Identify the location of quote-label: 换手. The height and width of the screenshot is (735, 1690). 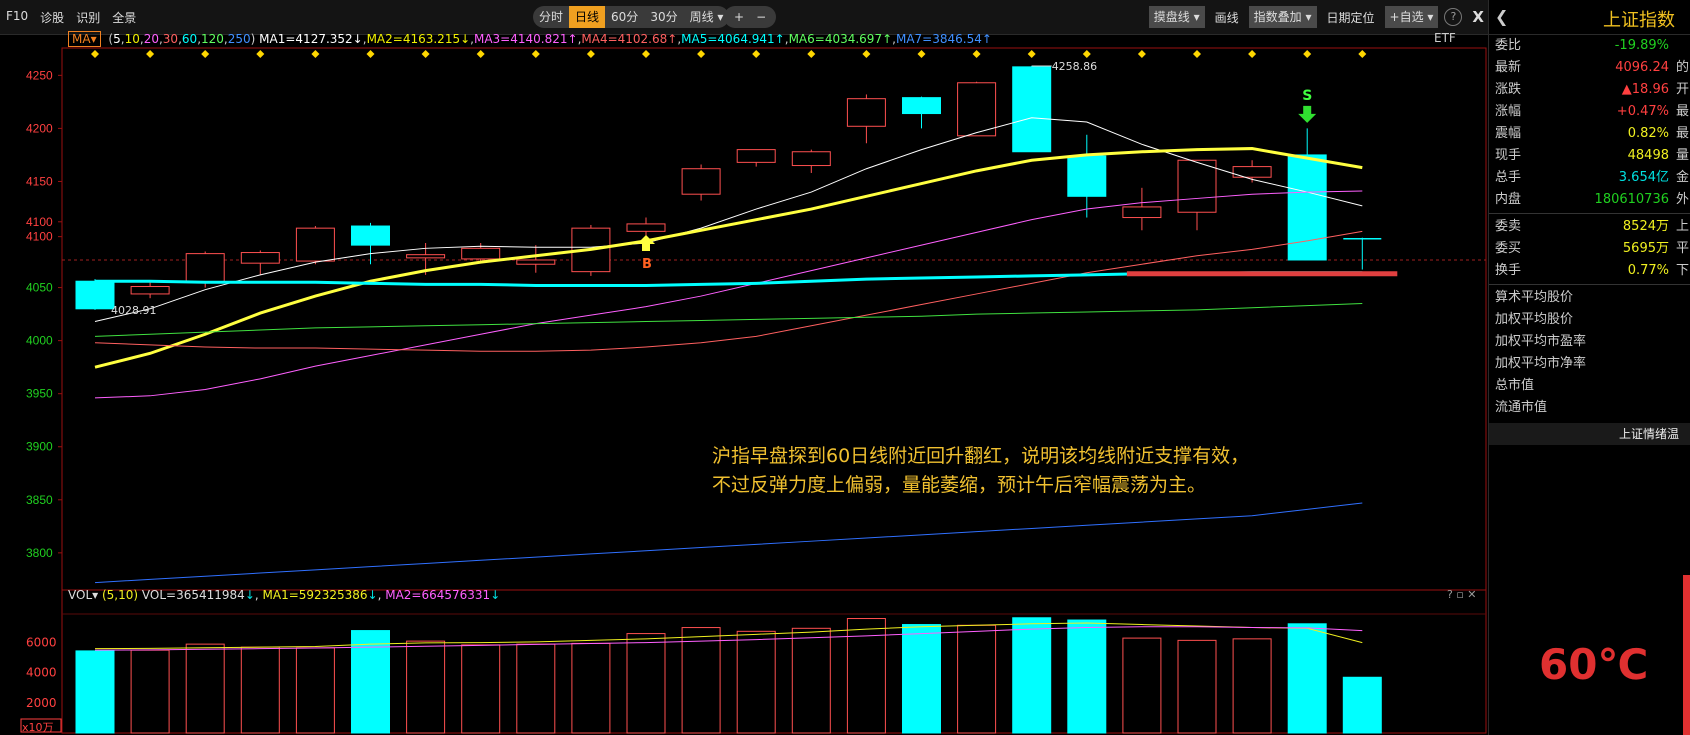
(1508, 270).